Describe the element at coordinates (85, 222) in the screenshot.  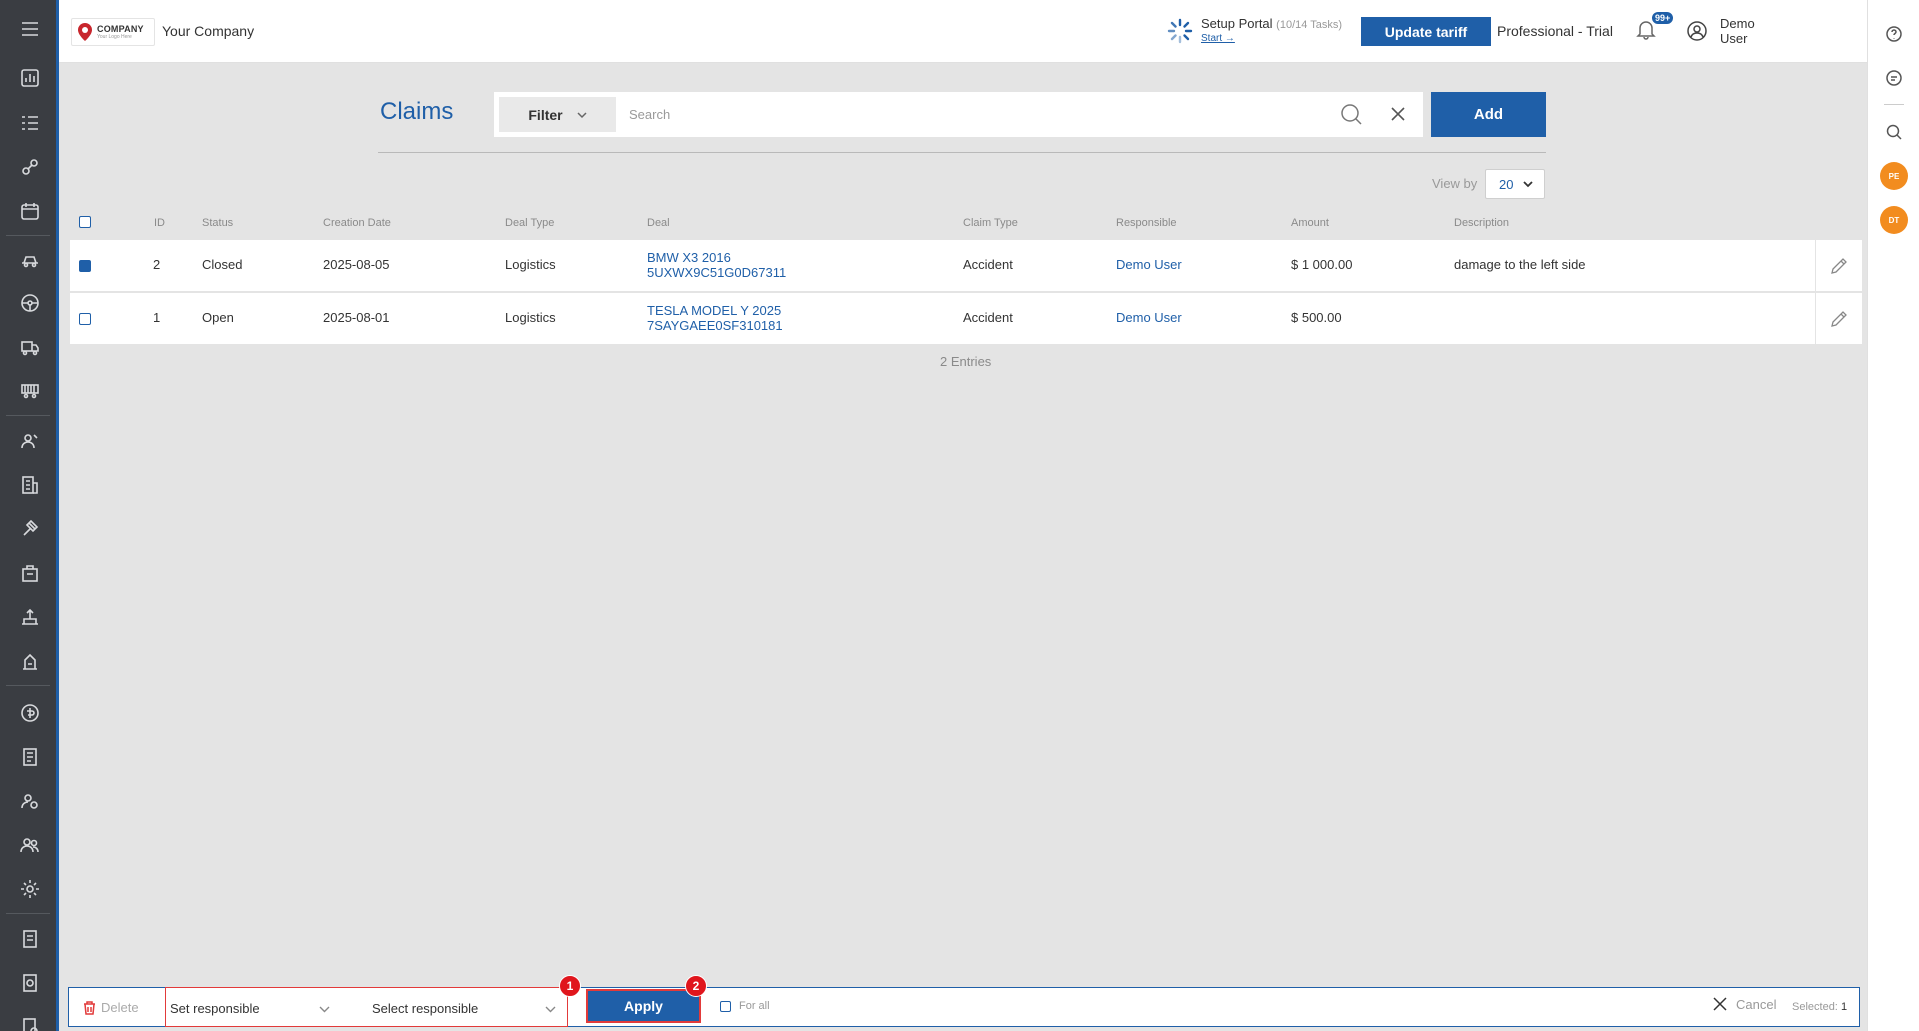
I see `select-all-checkbox` at that location.